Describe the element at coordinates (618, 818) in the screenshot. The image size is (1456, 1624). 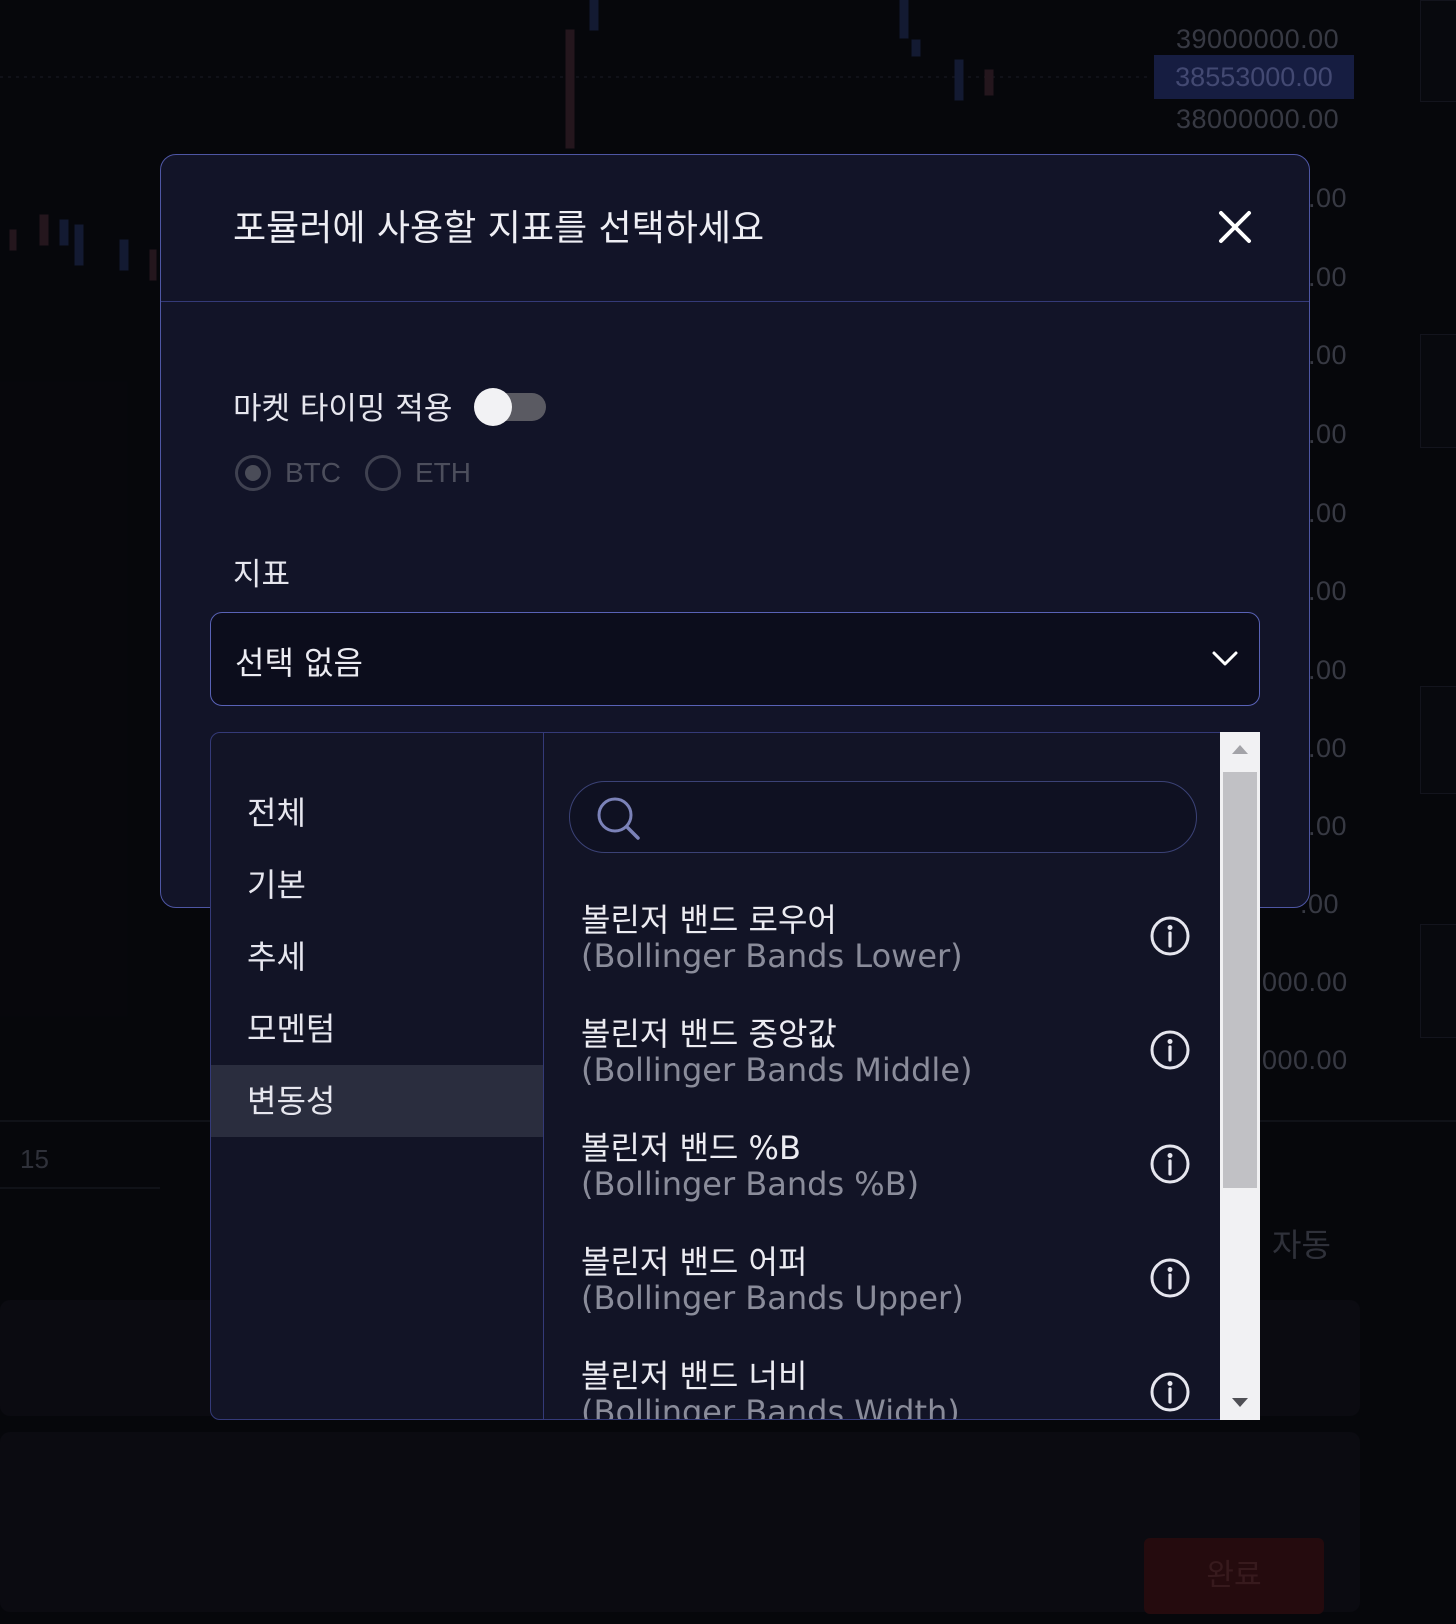
I see `search-icon` at that location.